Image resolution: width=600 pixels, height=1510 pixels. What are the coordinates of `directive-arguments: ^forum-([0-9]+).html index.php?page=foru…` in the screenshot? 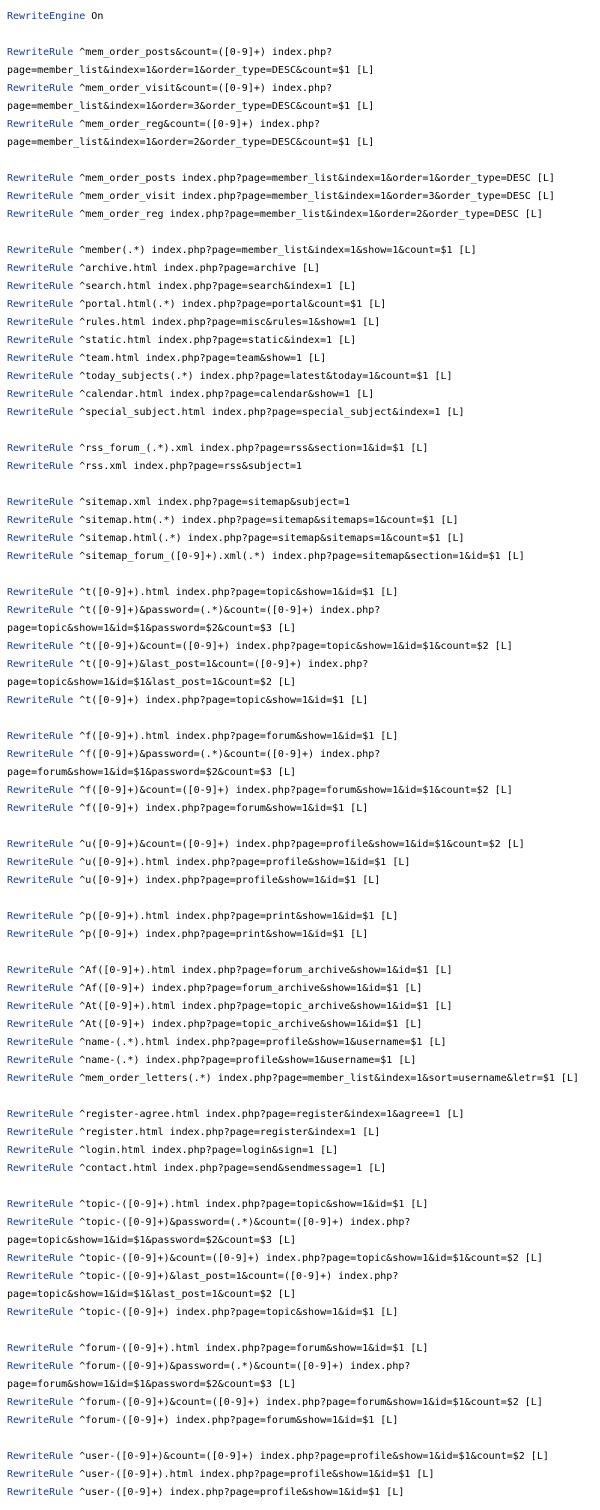 It's located at (251, 1348).